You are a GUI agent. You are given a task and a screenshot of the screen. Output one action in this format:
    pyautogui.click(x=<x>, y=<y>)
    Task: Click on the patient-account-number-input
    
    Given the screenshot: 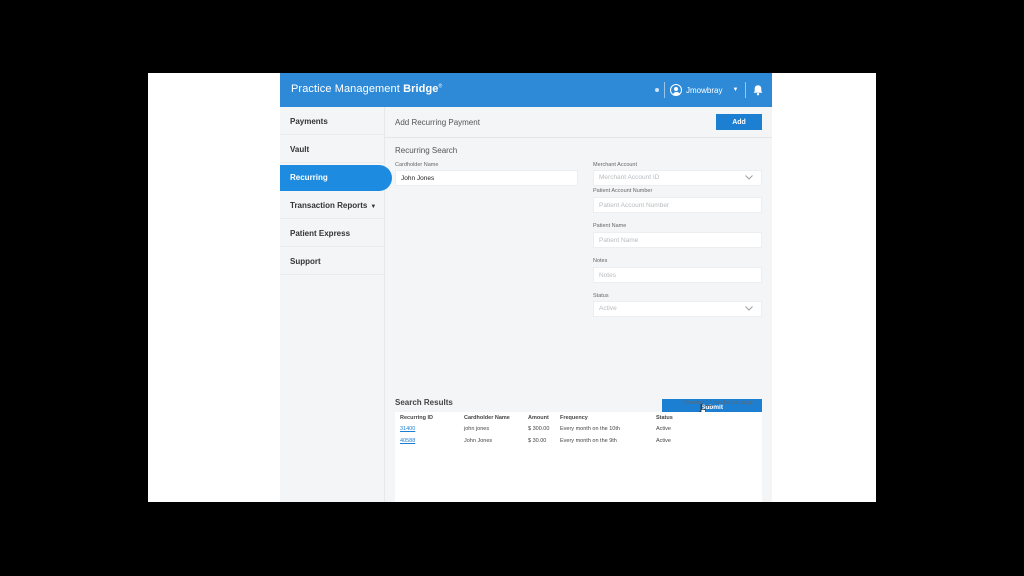 What is the action you would take?
    pyautogui.click(x=677, y=205)
    